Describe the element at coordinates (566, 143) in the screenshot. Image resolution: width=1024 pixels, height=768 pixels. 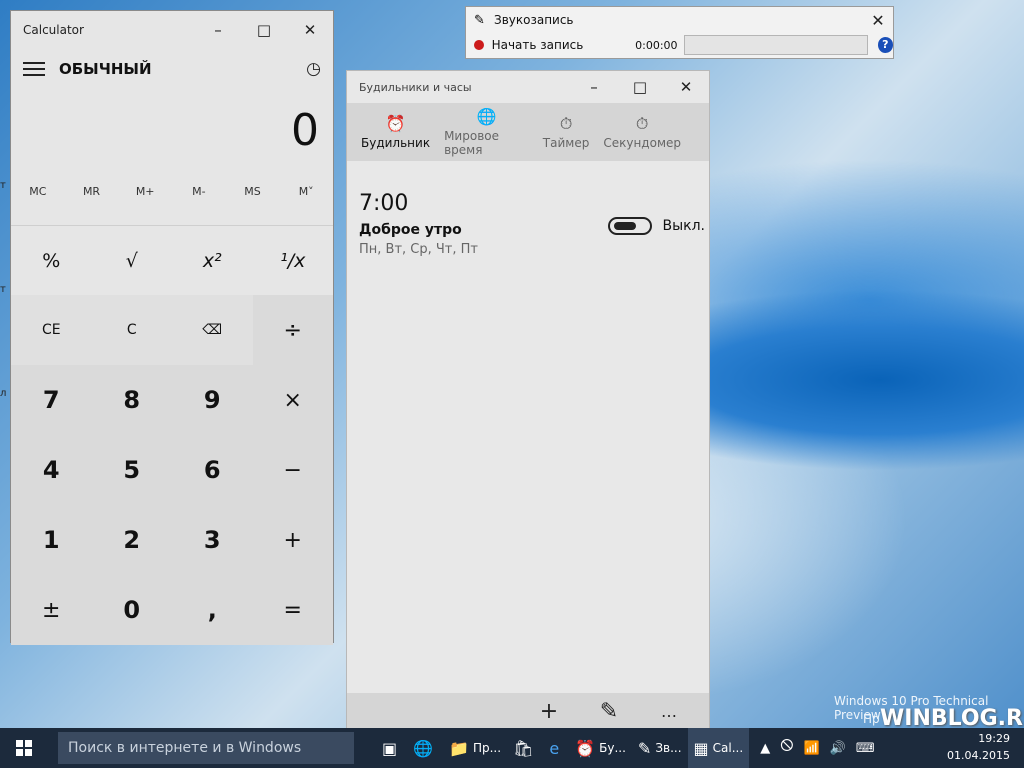
I see `tab-label: Таймер` at that location.